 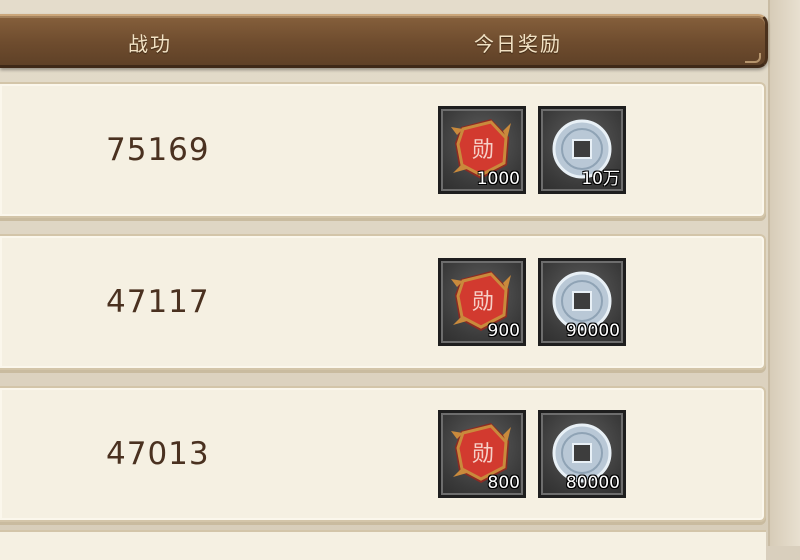 What do you see at coordinates (498, 179) in the screenshot?
I see `reward-quantity: 1000` at bounding box center [498, 179].